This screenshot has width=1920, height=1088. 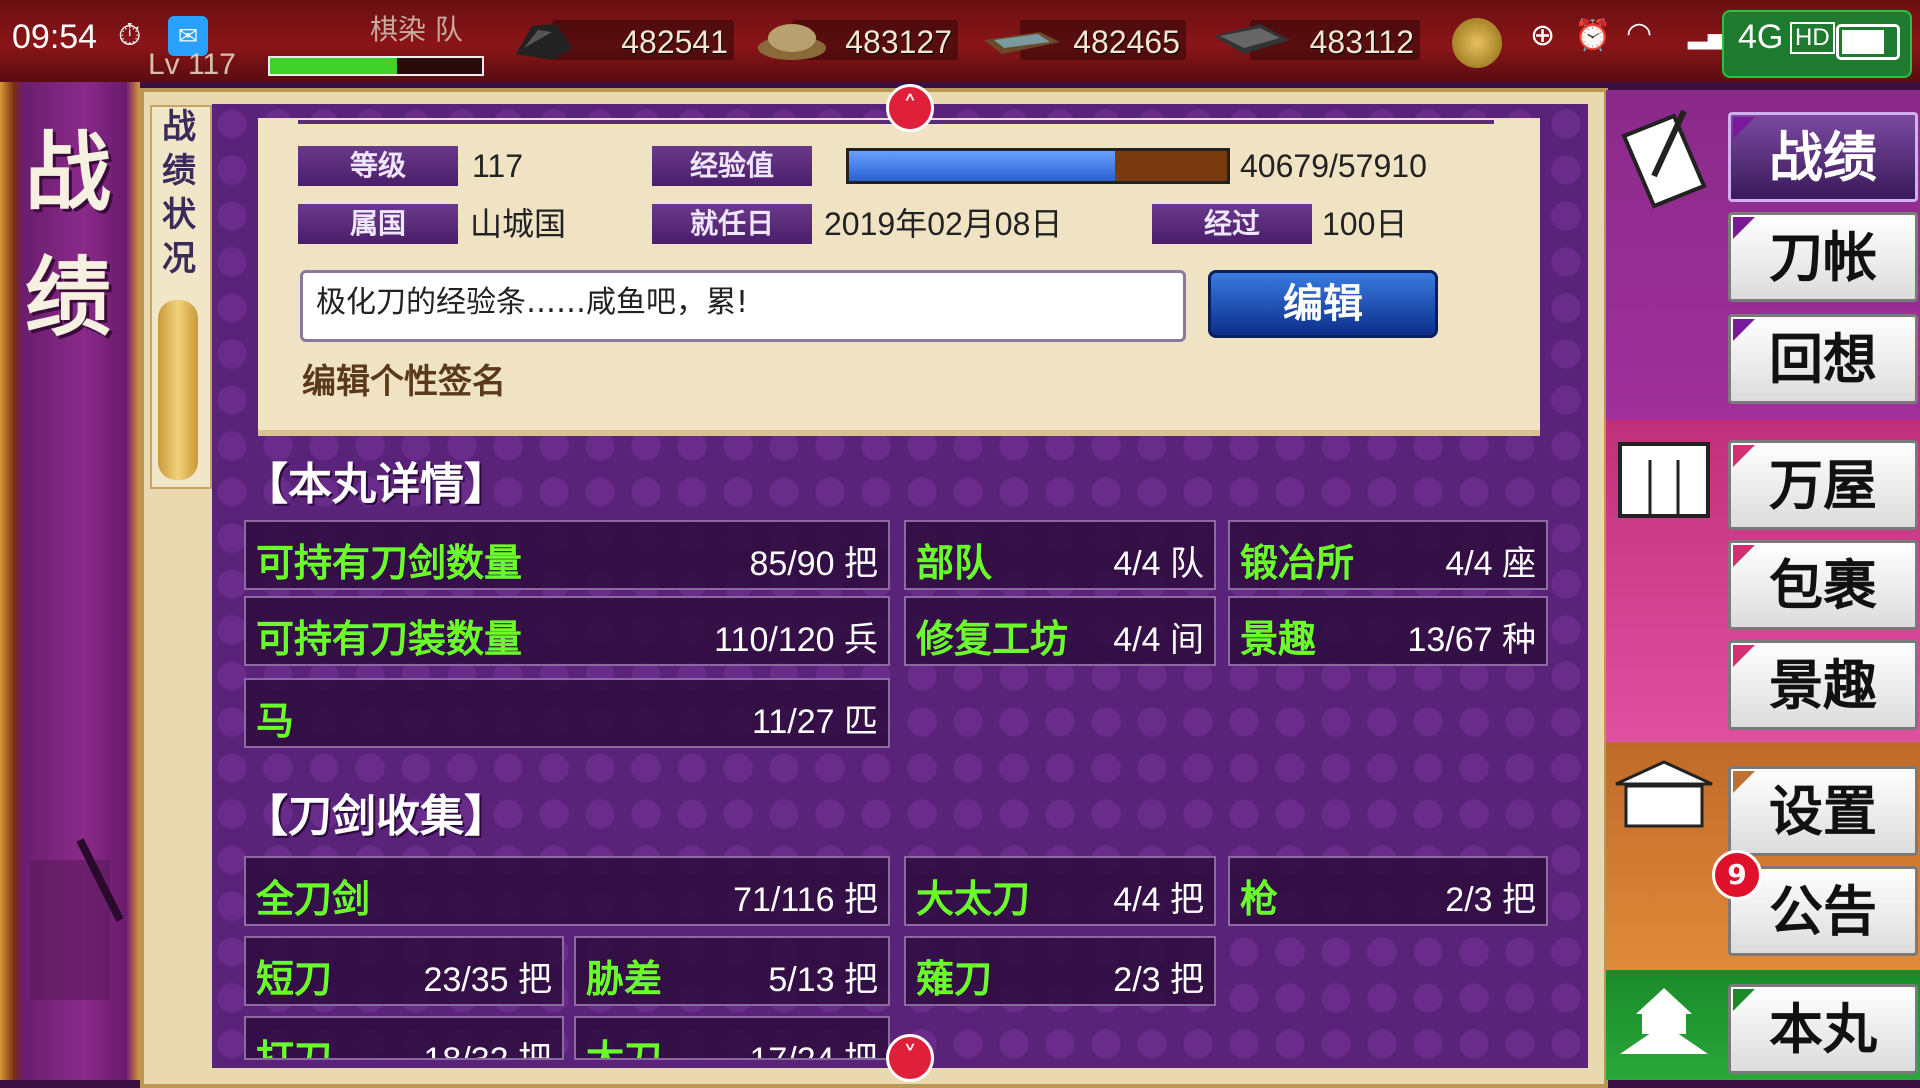 What do you see at coordinates (792, 42) in the screenshot?
I see `whetstone-icon` at bounding box center [792, 42].